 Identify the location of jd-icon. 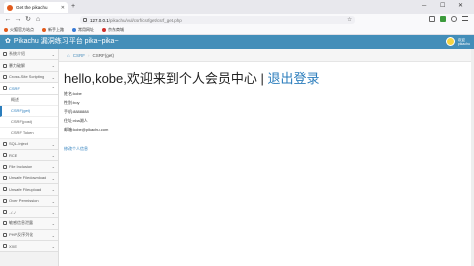
(104, 30).